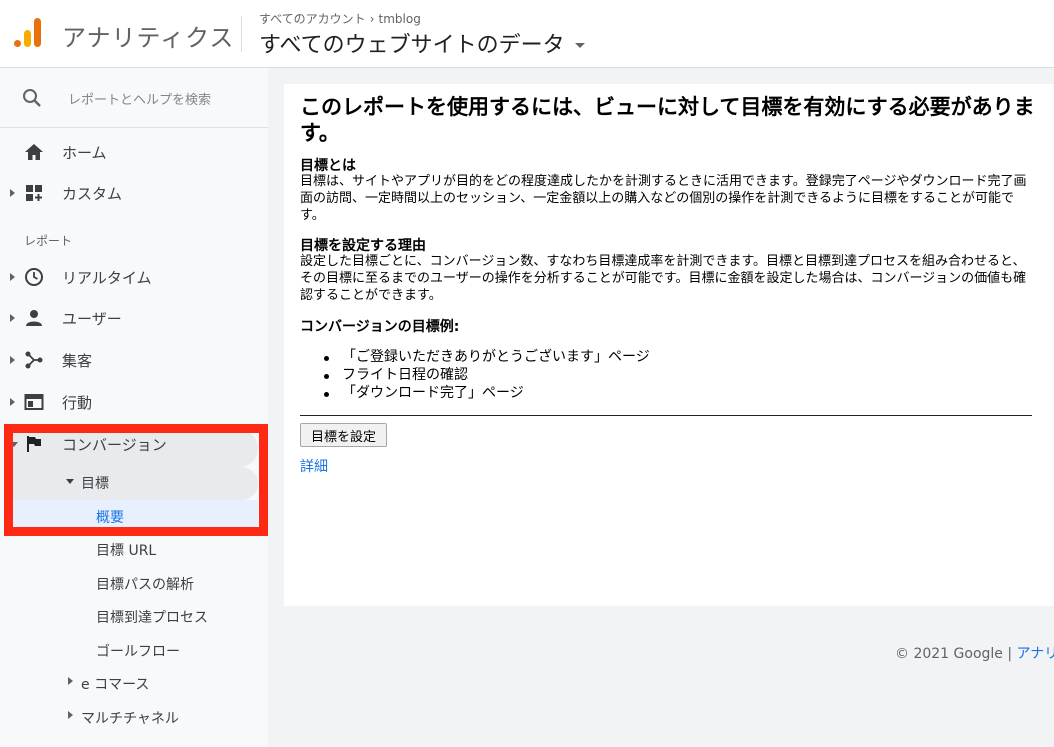 The height and width of the screenshot is (747, 1054). What do you see at coordinates (666, 415) in the screenshot?
I see `divider` at bounding box center [666, 415].